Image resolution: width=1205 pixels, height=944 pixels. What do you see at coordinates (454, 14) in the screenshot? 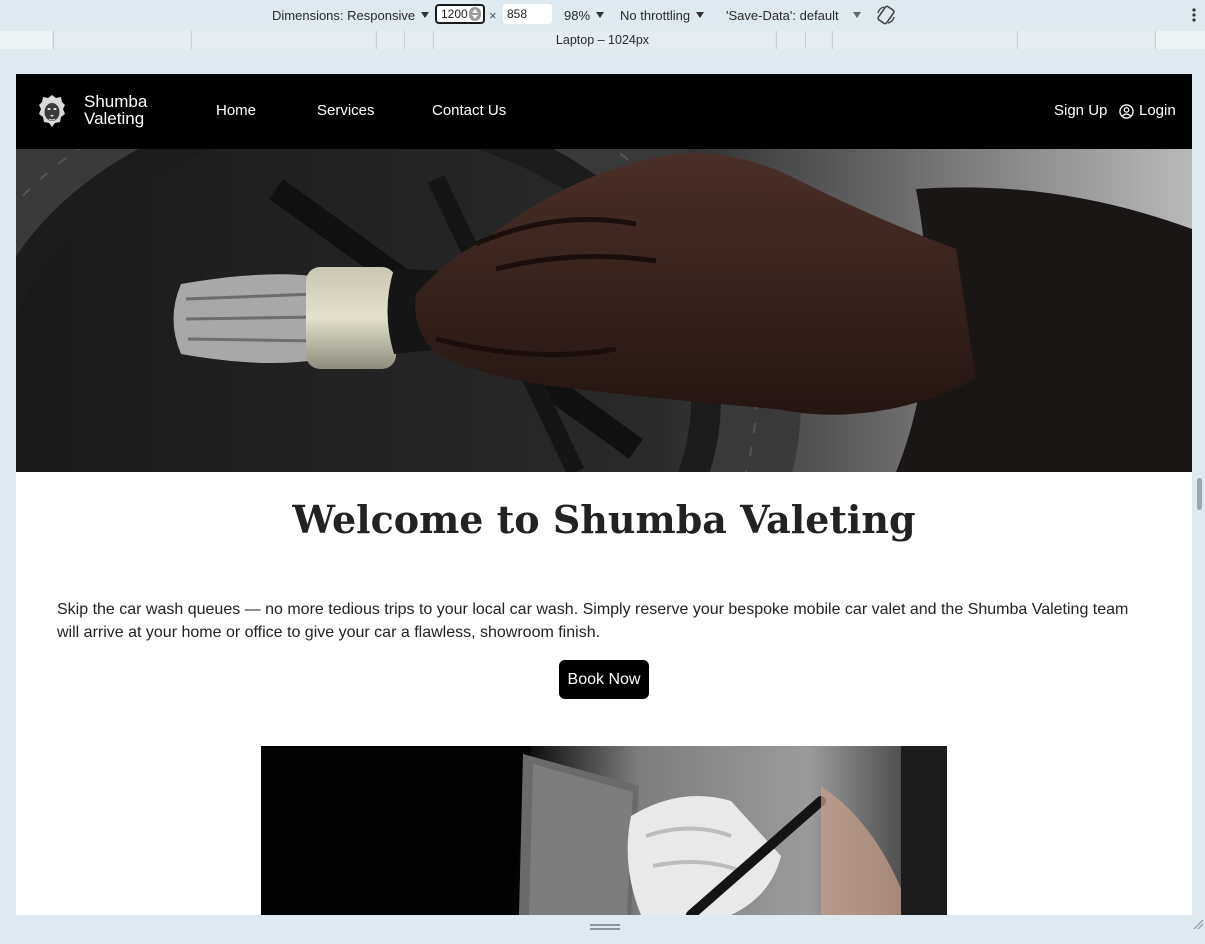
I see `width-value: 1200` at bounding box center [454, 14].